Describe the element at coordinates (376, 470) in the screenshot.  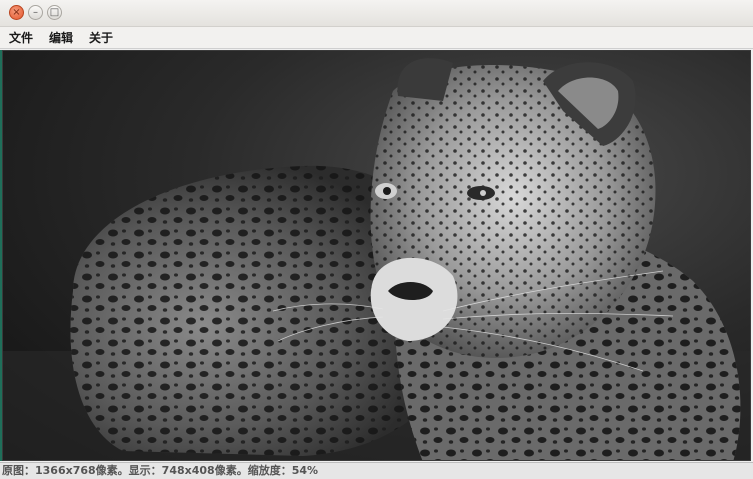
I see `status-bar: 原图：1366x768像素。显示：748x408像素。缩放度：54%` at that location.